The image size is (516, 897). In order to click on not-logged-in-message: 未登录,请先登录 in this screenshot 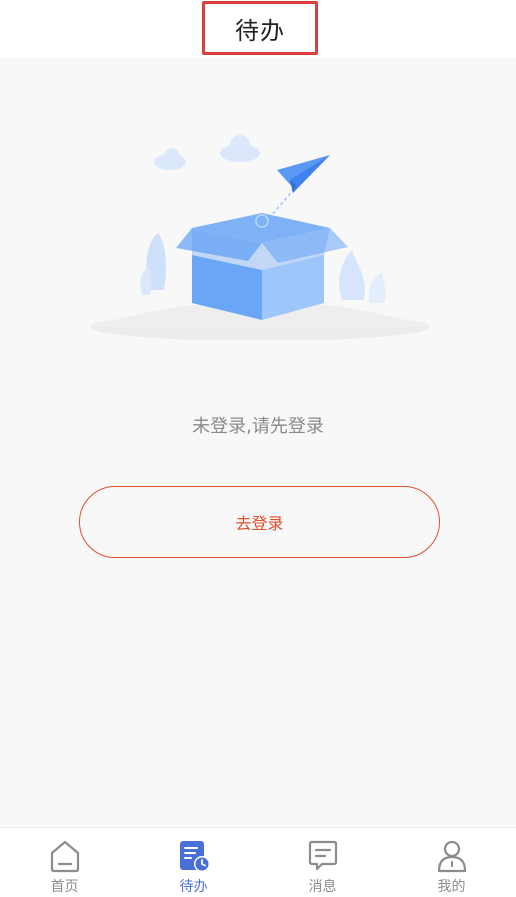, I will do `click(258, 426)`.